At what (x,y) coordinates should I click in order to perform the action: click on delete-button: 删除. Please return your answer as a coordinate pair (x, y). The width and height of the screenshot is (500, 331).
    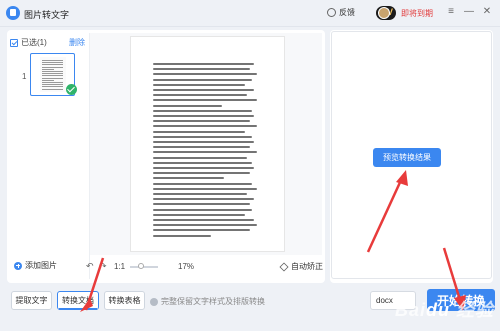
    Looking at the image, I should click on (77, 42).